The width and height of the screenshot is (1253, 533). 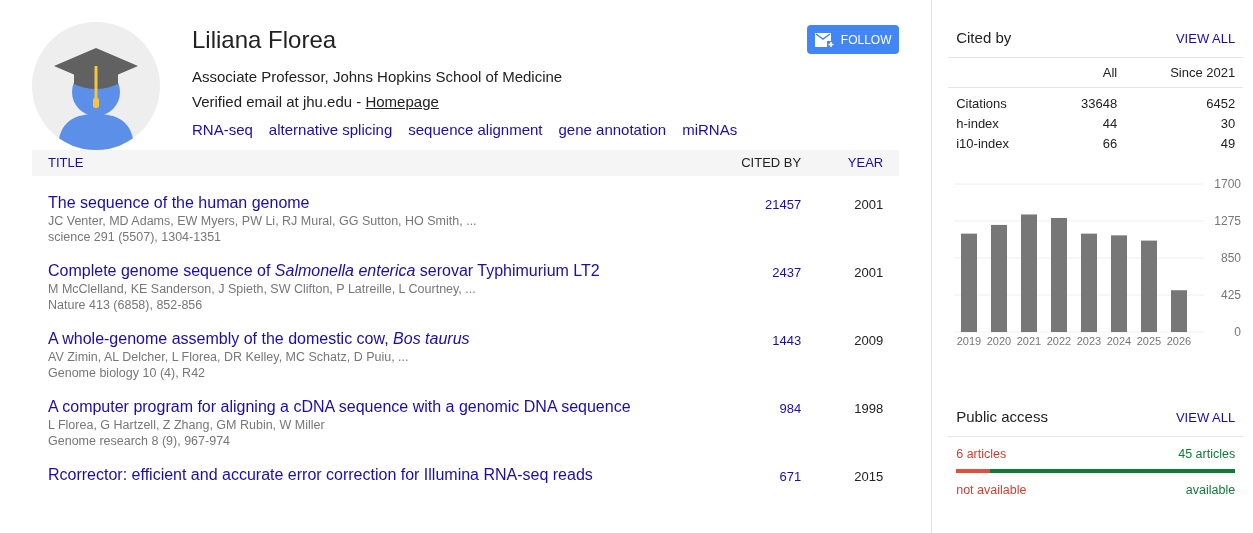 I want to click on follow-button: FOLLOW, so click(x=853, y=39).